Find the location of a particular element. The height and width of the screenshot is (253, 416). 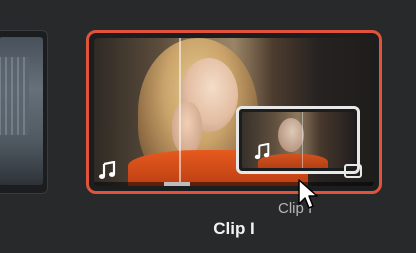

clip-name-label: Clip I is located at coordinates (234, 229).